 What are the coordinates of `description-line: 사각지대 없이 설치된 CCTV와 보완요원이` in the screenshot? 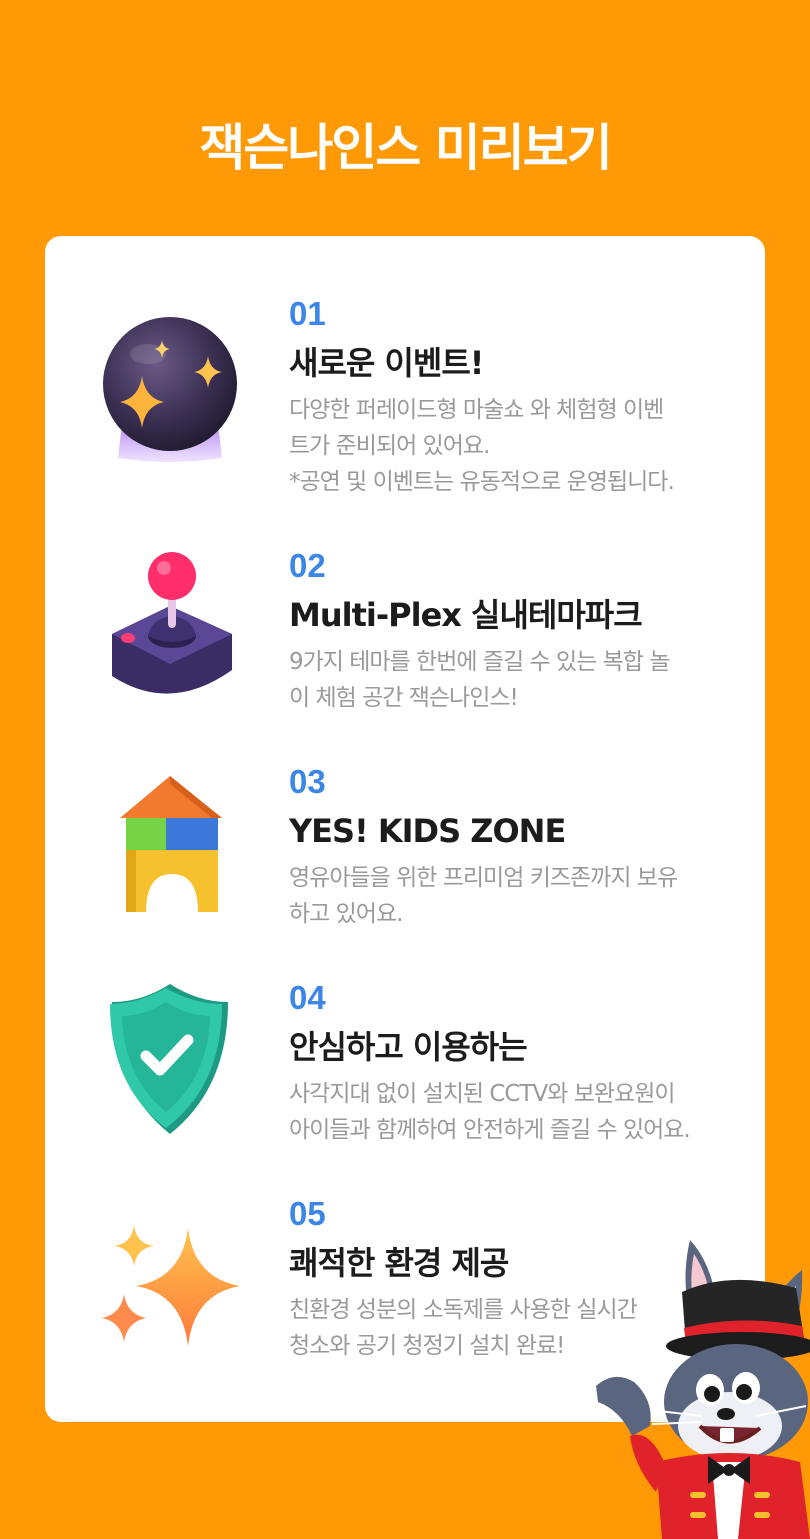 It's located at (482, 1094).